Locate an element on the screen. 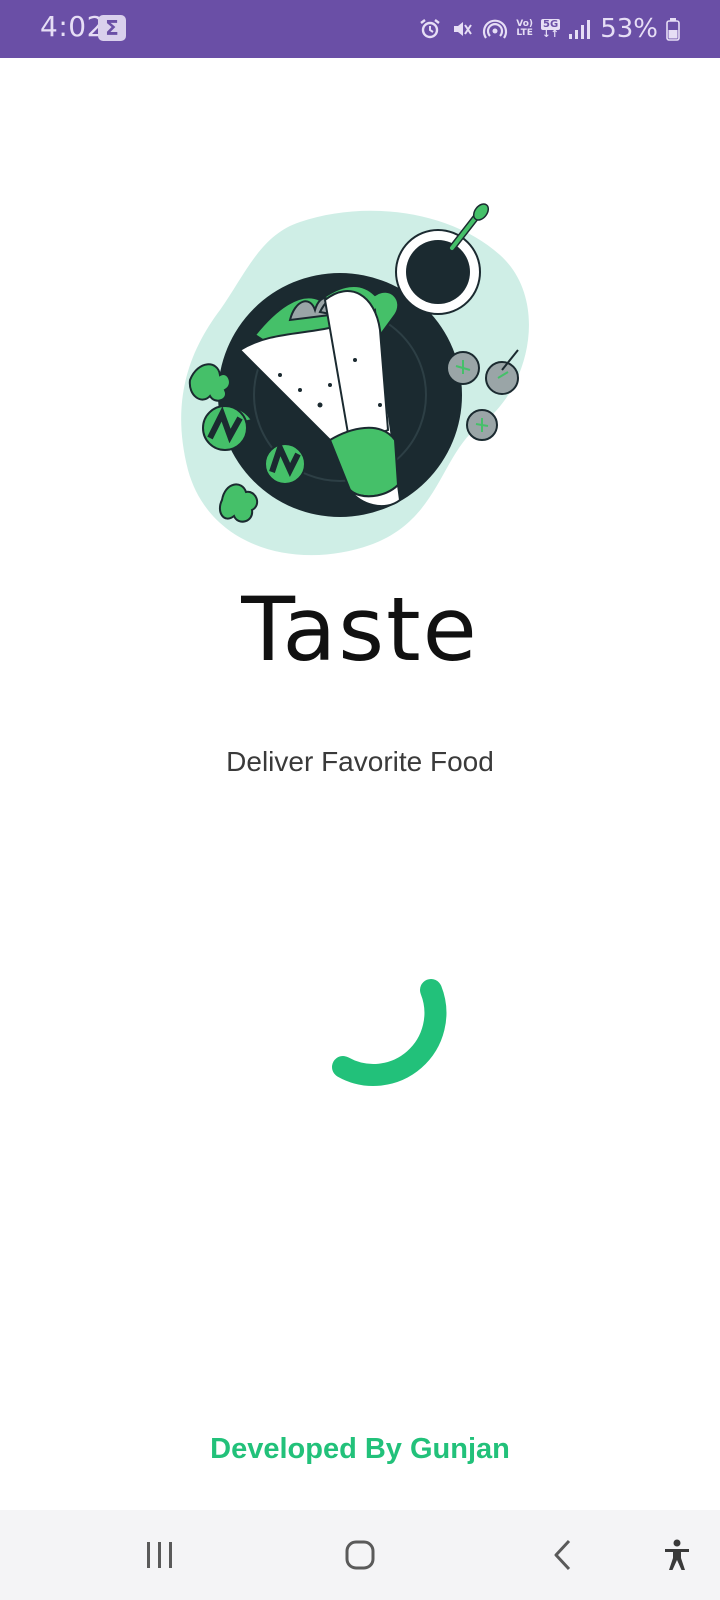  navigation-bar is located at coordinates (360, 1555).